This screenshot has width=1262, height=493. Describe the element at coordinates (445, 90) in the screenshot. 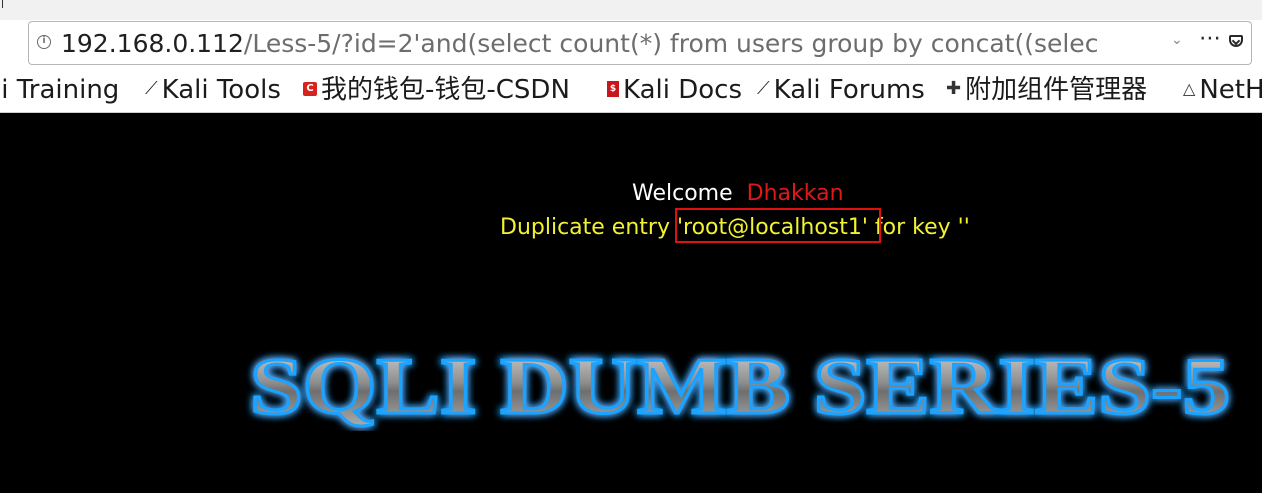

I see `bookmark-label: 我的钱包-钱包-CSDN` at that location.